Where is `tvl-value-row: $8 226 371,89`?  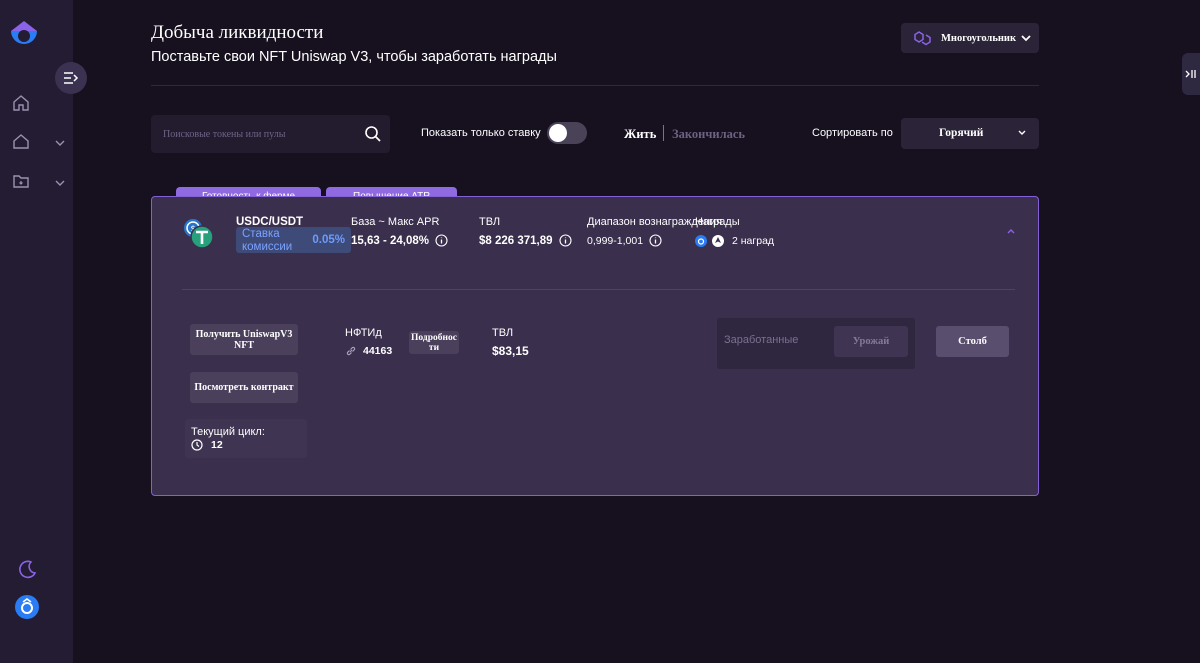
tvl-value-row: $8 226 371,89 is located at coordinates (525, 240).